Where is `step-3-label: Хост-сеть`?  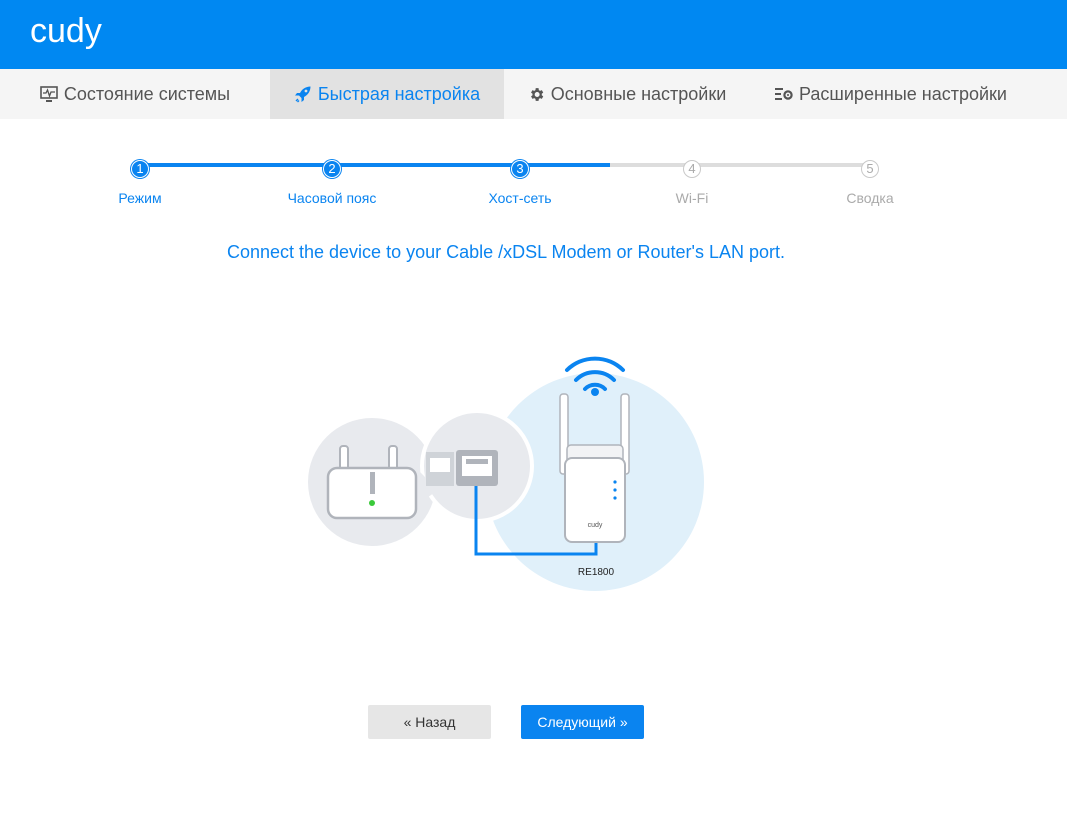 step-3-label: Хост-сеть is located at coordinates (520, 198).